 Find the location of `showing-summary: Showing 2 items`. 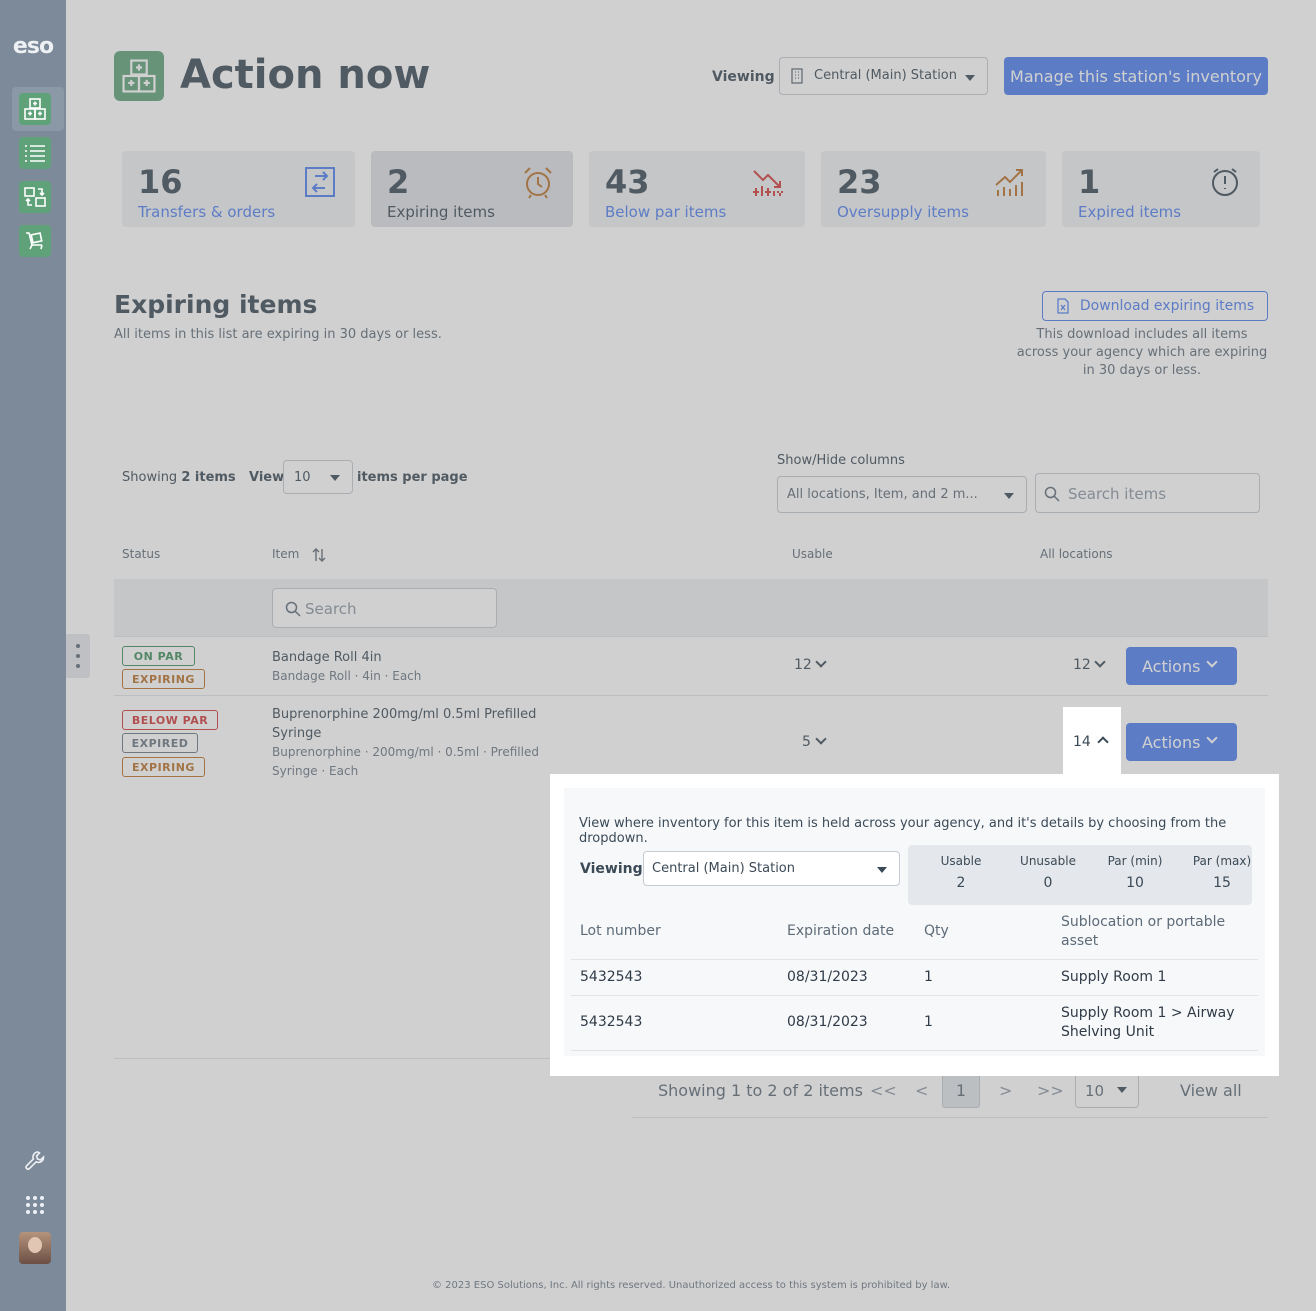

showing-summary: Showing 2 items is located at coordinates (179, 477).